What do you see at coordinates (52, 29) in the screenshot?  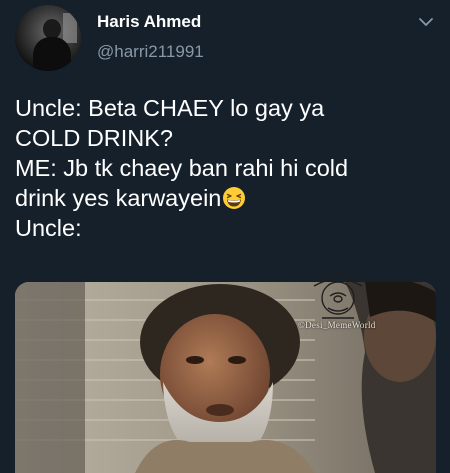 I see `avatar-head` at bounding box center [52, 29].